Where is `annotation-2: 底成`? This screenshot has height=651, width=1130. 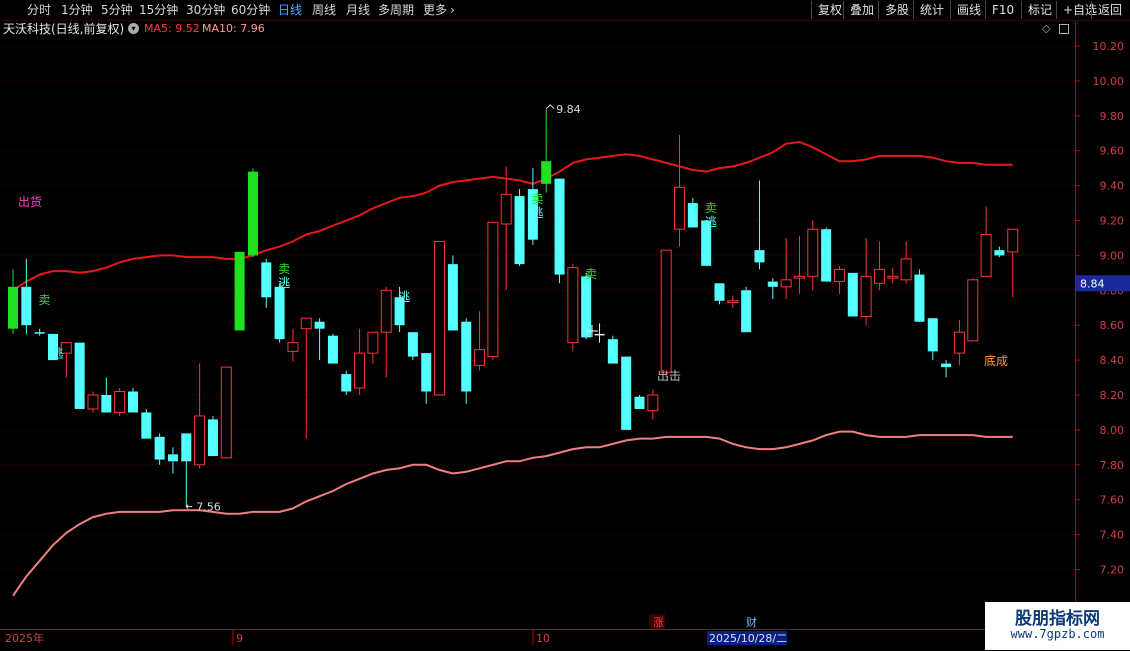
annotation-2: 底成 is located at coordinates (996, 360).